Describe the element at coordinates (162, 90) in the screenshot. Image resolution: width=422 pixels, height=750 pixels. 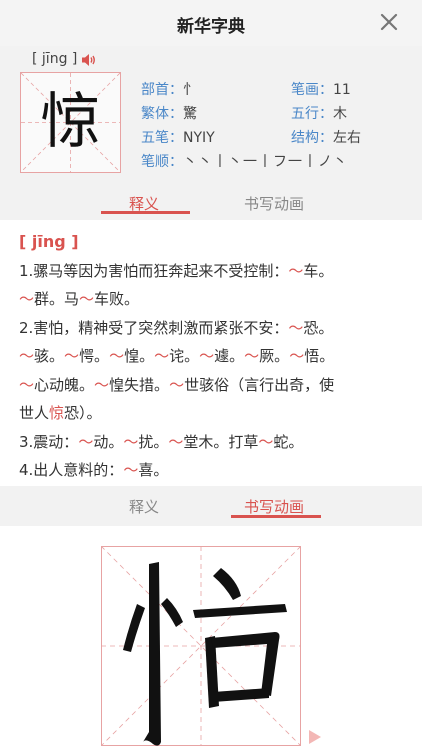
I see `radical-label: 部首：` at that location.